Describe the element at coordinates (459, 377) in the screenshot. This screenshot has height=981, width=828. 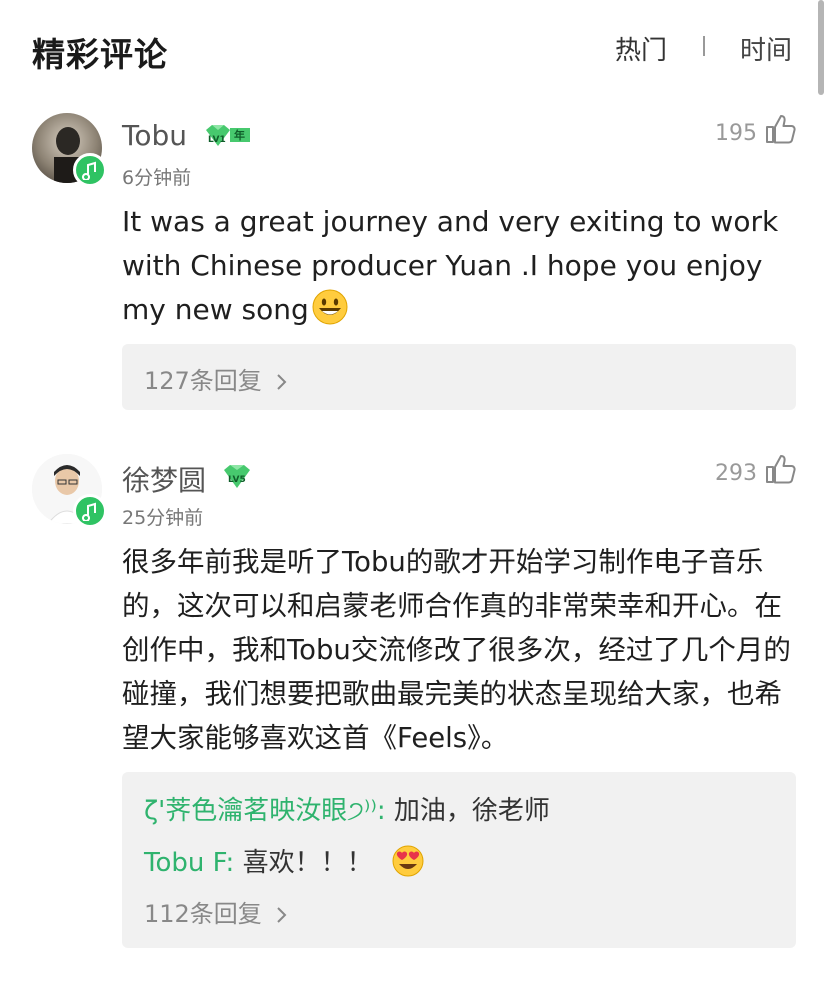
I see `reply-box: 127条回复` at that location.